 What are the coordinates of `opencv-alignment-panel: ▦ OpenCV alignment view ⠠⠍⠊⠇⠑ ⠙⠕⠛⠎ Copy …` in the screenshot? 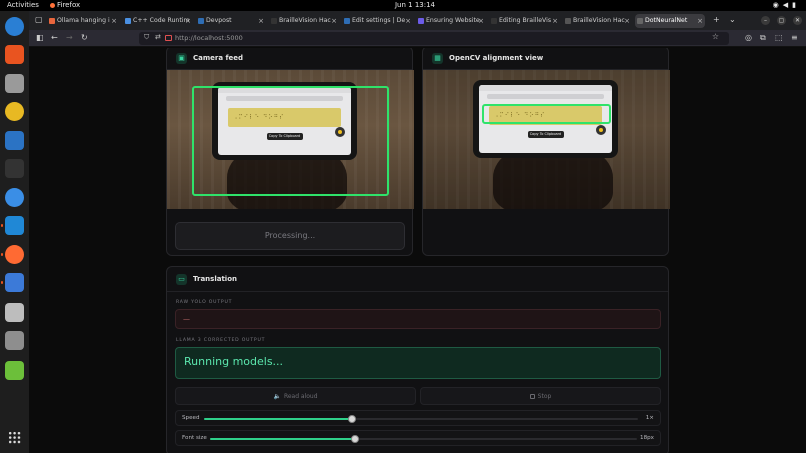 It's located at (546, 152).